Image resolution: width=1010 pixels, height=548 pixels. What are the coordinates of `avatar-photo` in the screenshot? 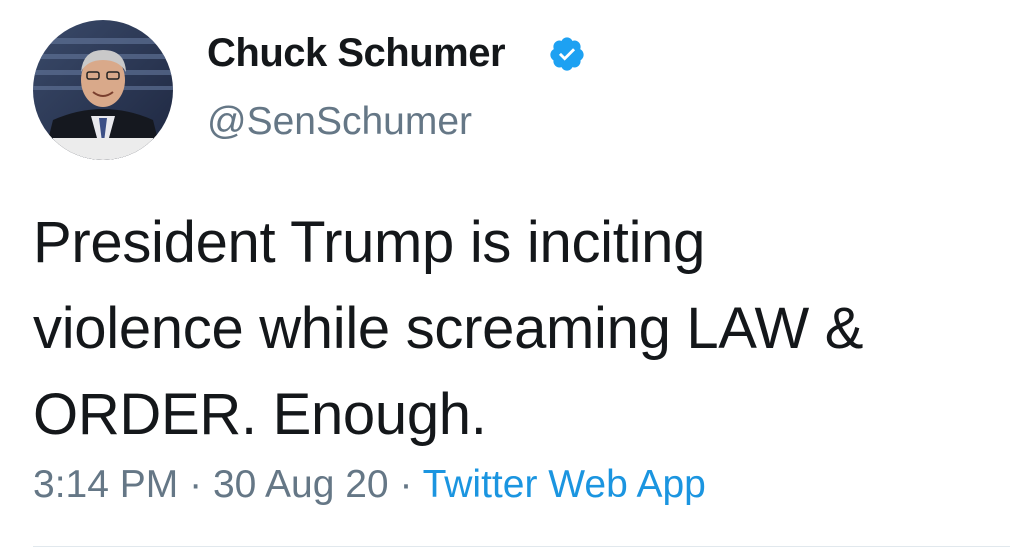 It's located at (103, 90).